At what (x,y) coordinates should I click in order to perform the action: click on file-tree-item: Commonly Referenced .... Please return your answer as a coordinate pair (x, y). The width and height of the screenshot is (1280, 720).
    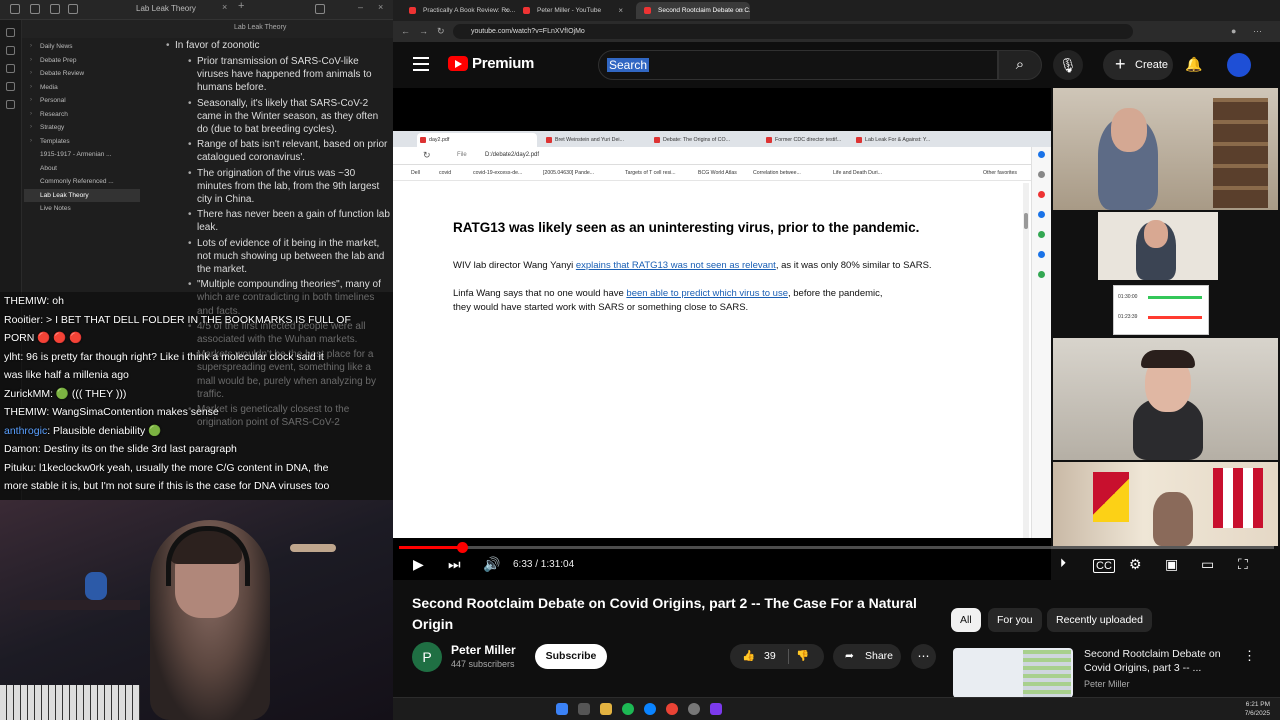
    Looking at the image, I should click on (82, 182).